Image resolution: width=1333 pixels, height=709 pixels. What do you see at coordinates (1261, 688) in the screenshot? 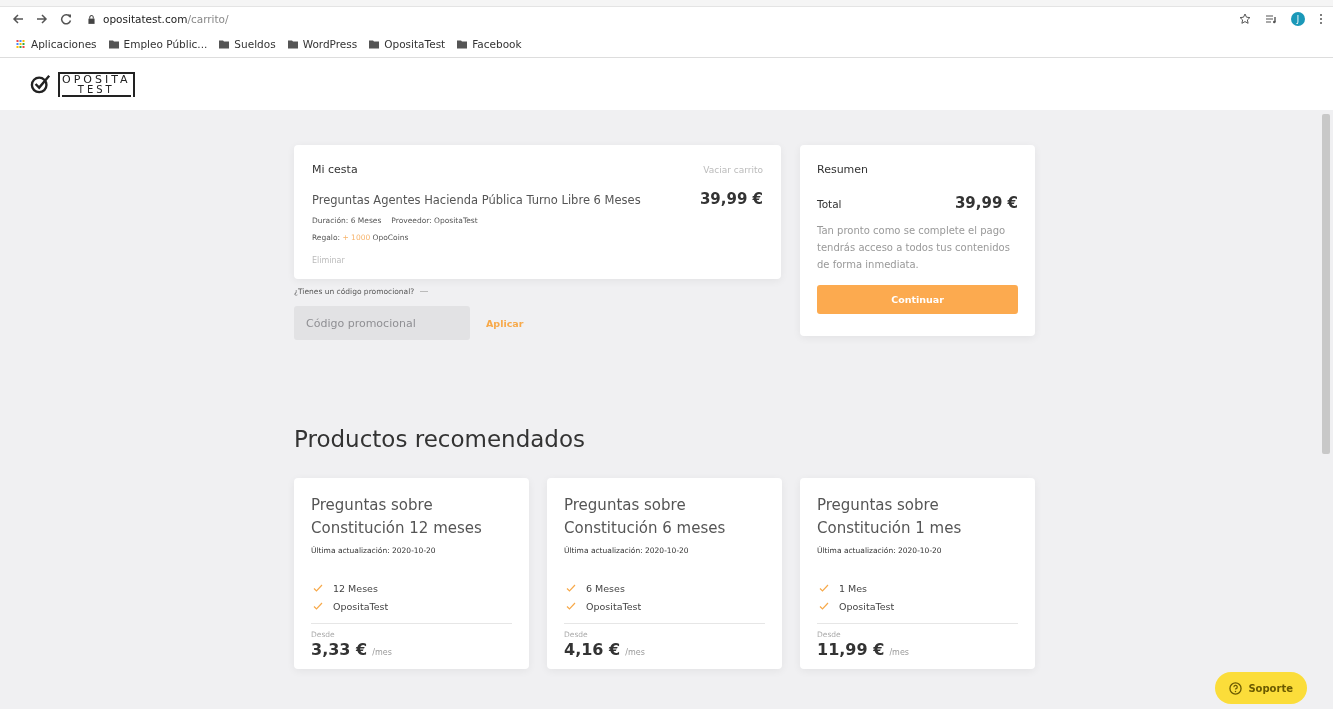
I see `support-button: Soporte` at bounding box center [1261, 688].